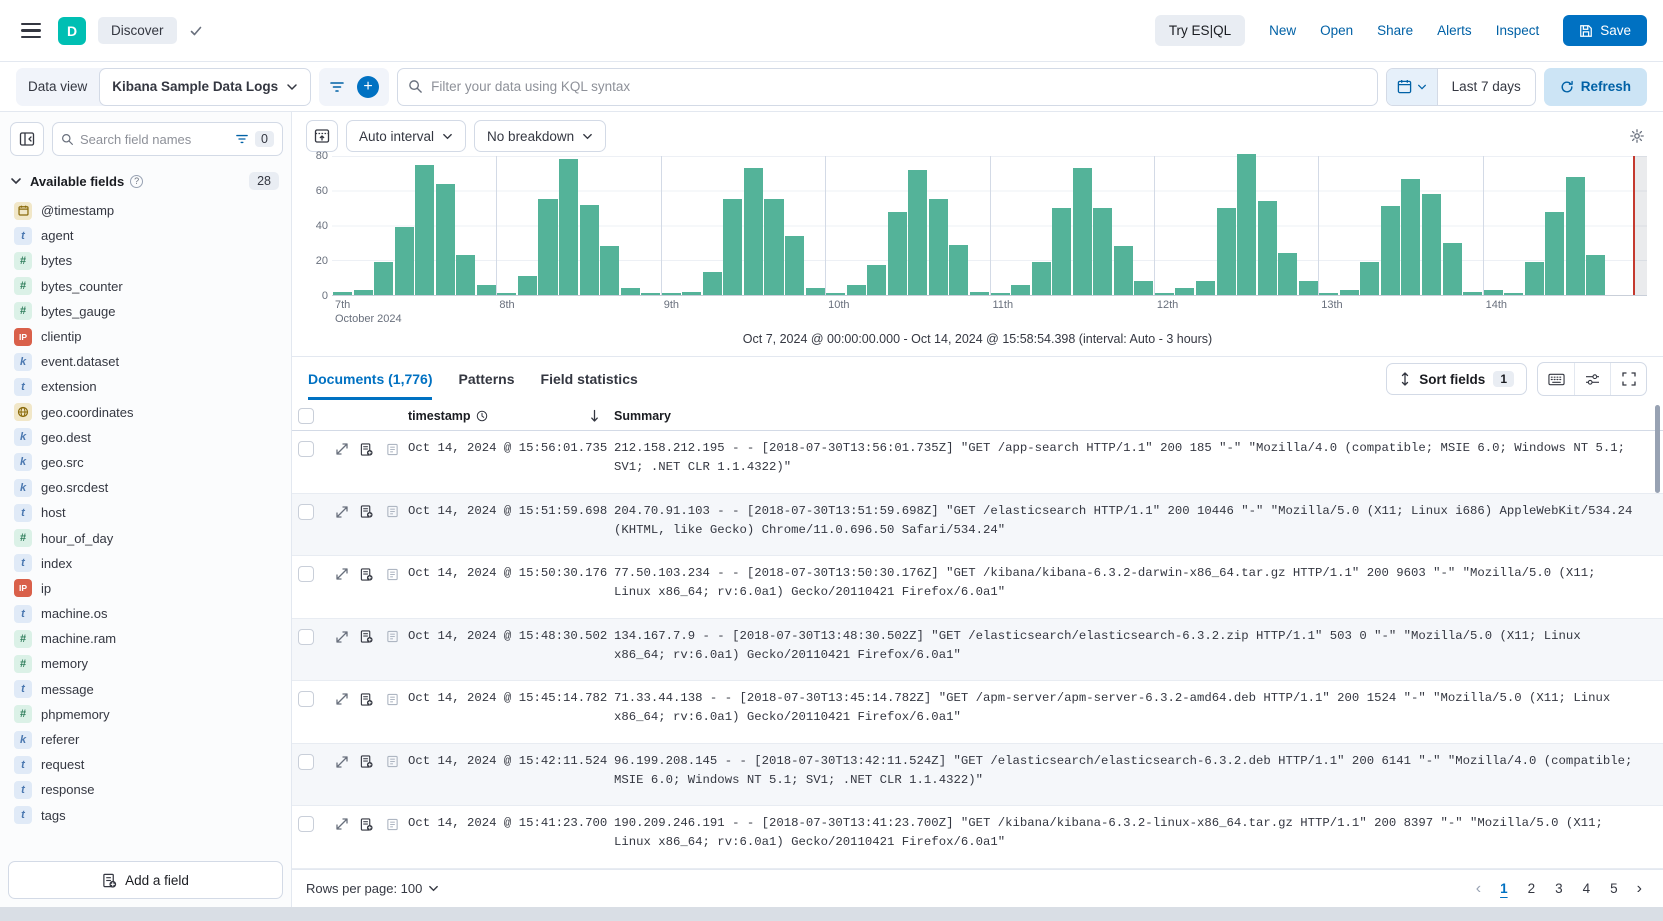  I want to click on select-all-checkbox, so click(306, 415).